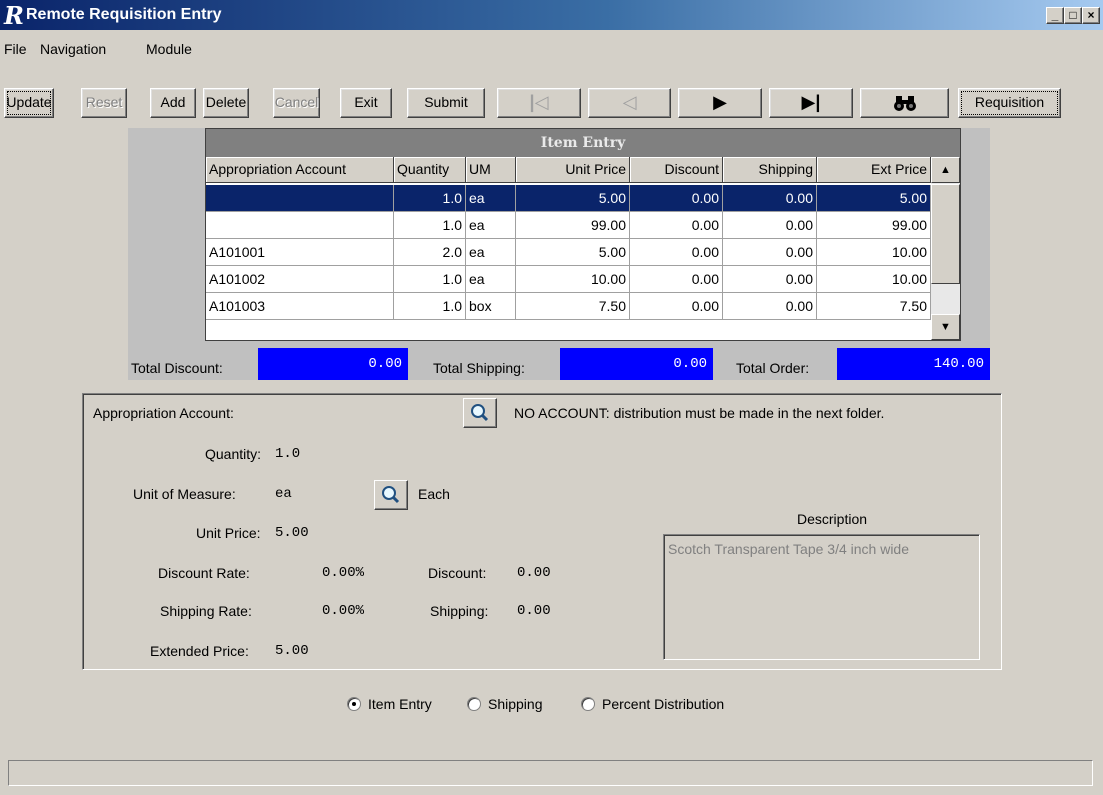  I want to click on mode-item-entry-radio, so click(354, 704).